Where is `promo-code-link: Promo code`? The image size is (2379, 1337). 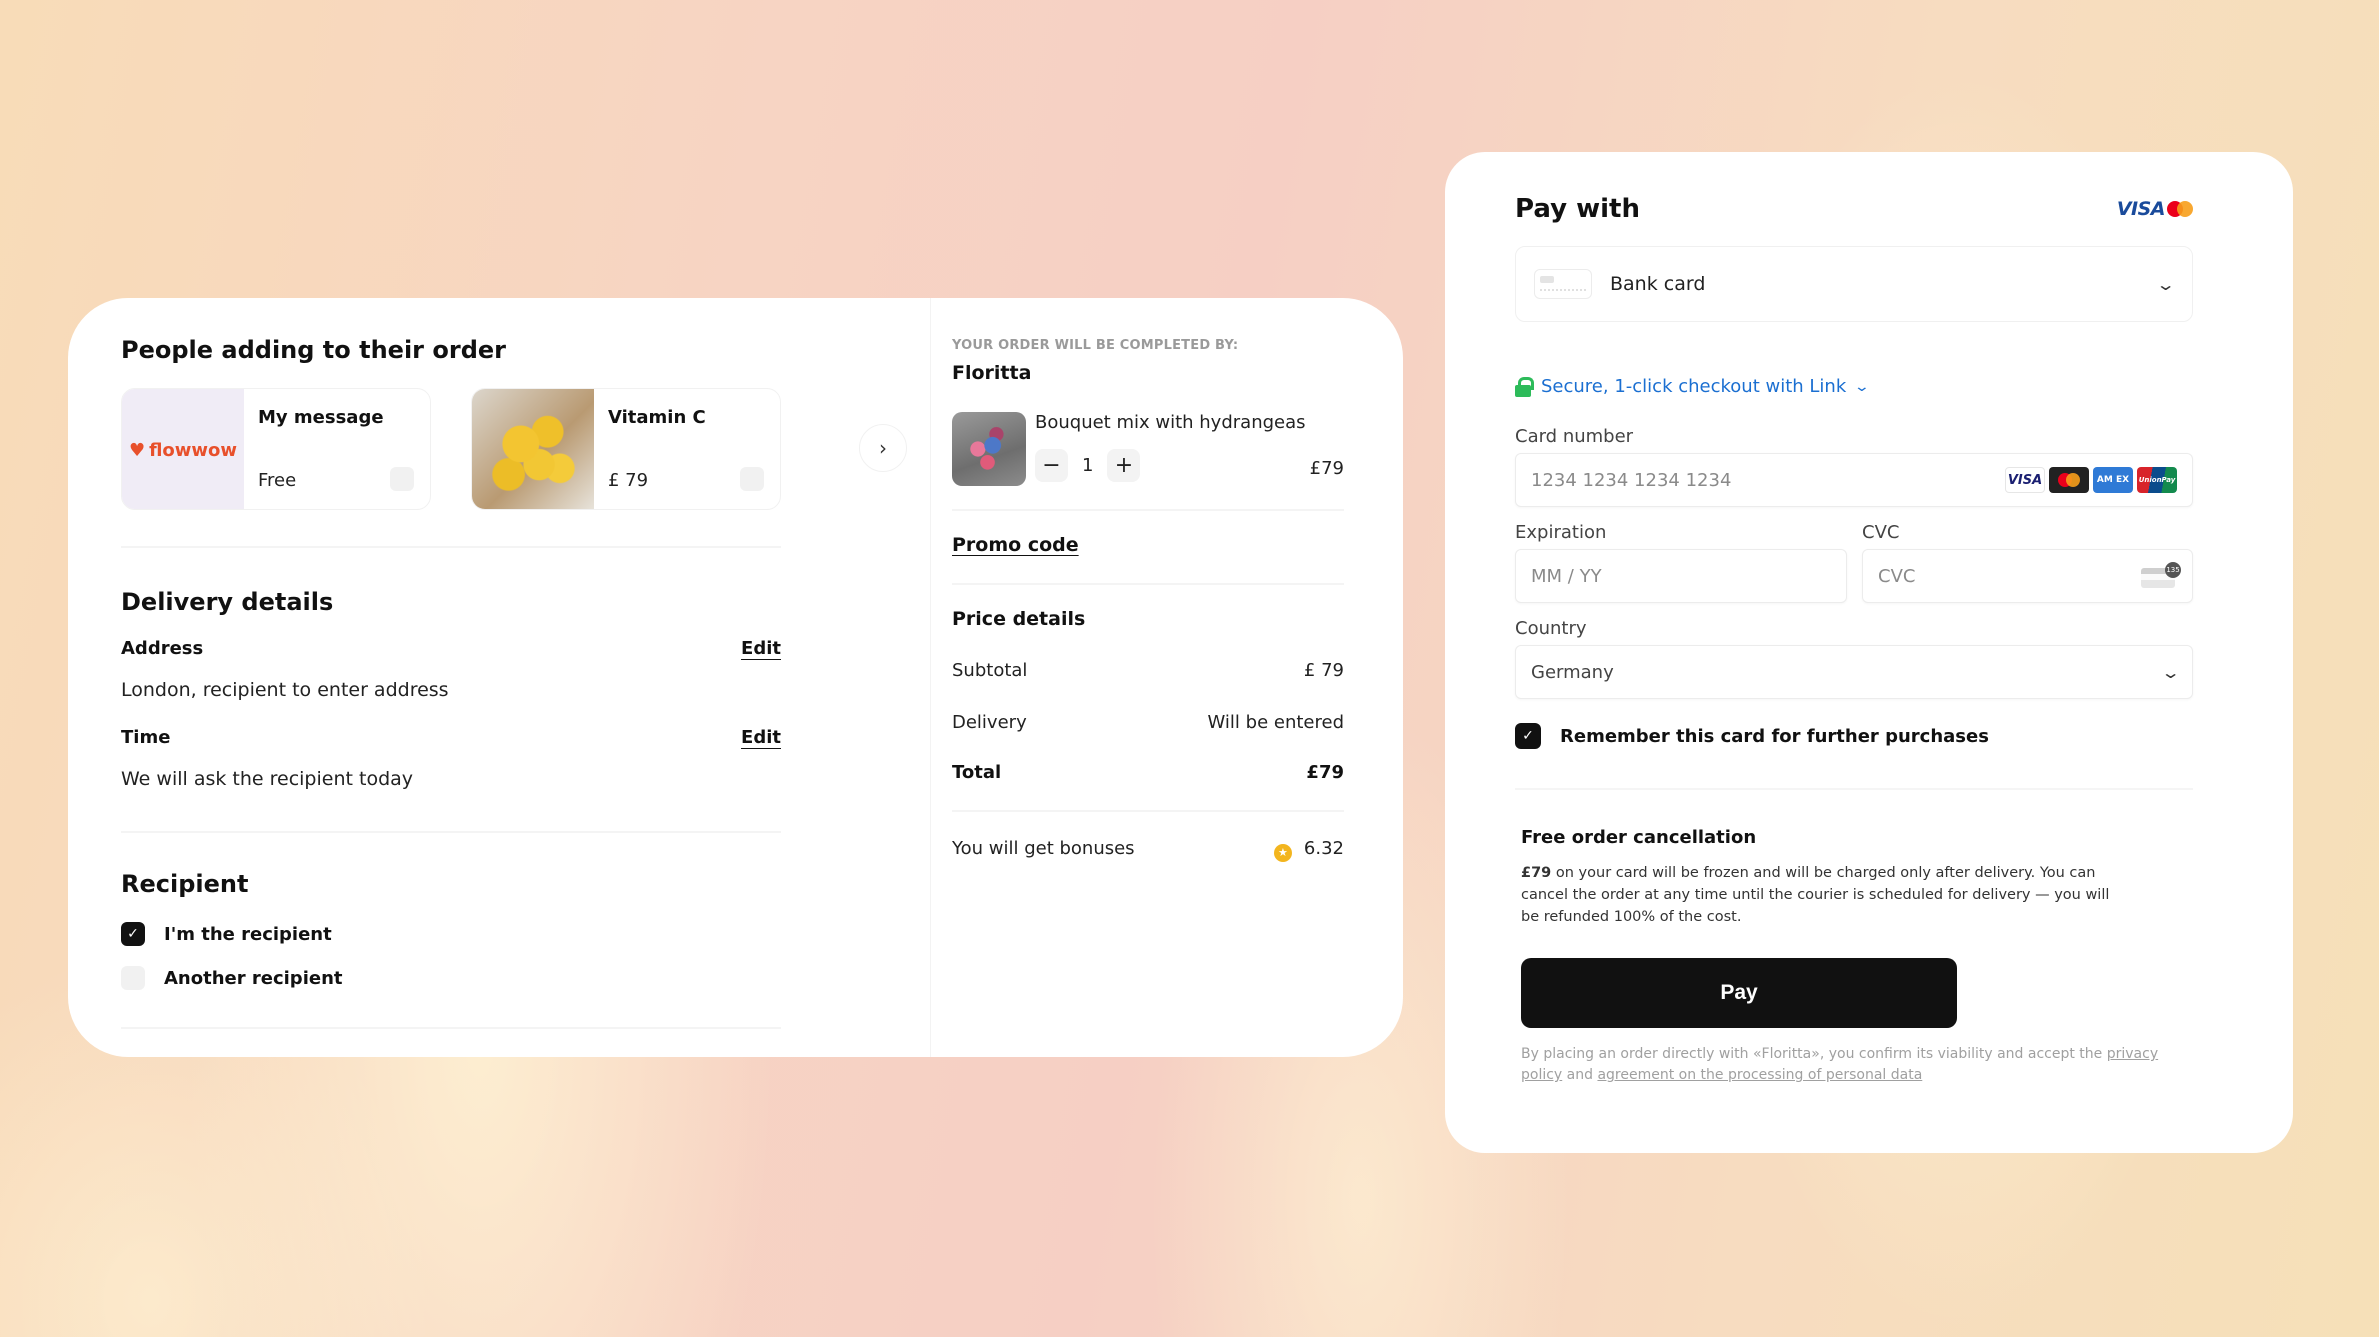
promo-code-link: Promo code is located at coordinates (1015, 545).